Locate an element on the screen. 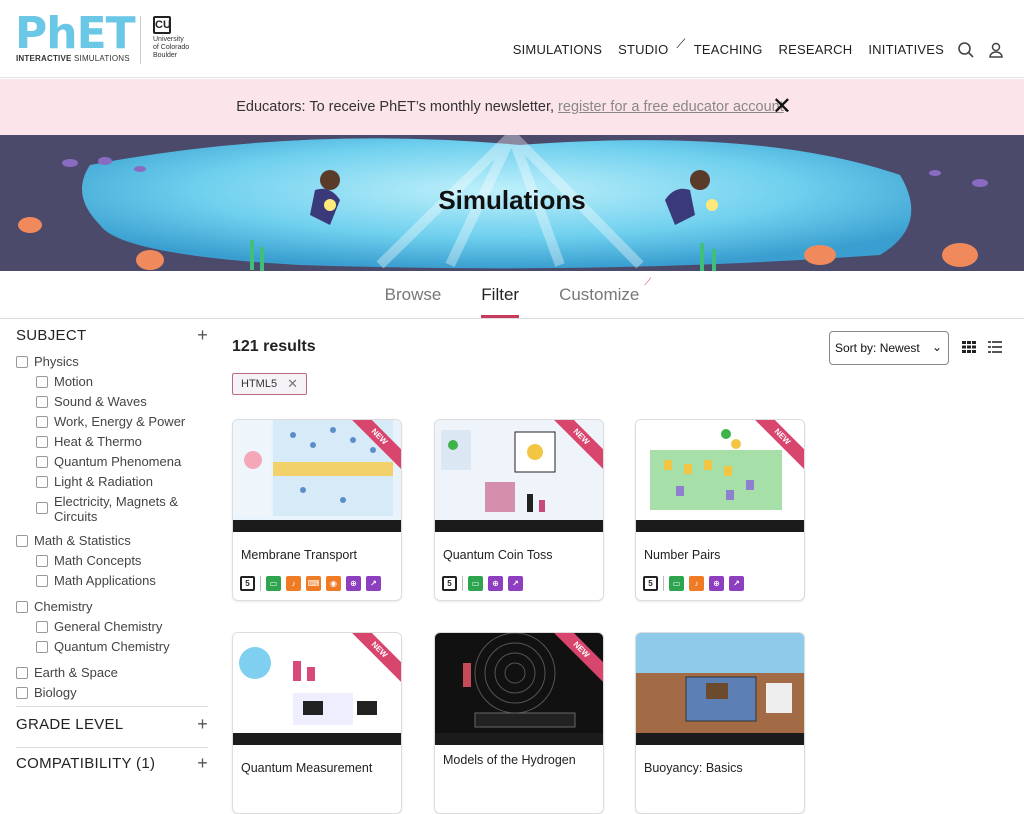  active-filter-chip: HTML5 ✕ is located at coordinates (269, 384).